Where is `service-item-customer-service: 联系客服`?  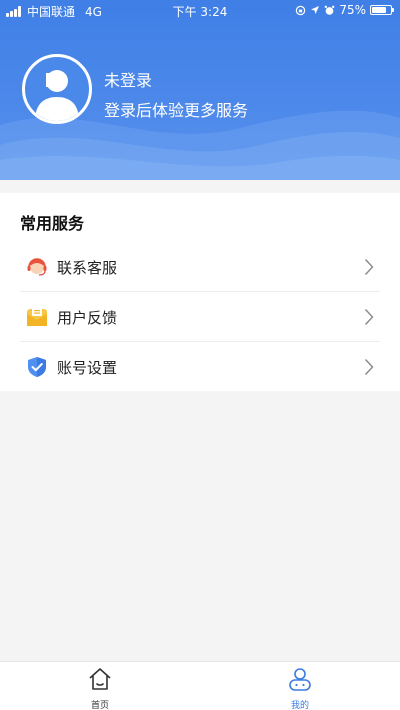 service-item-customer-service: 联系客服 is located at coordinates (200, 267).